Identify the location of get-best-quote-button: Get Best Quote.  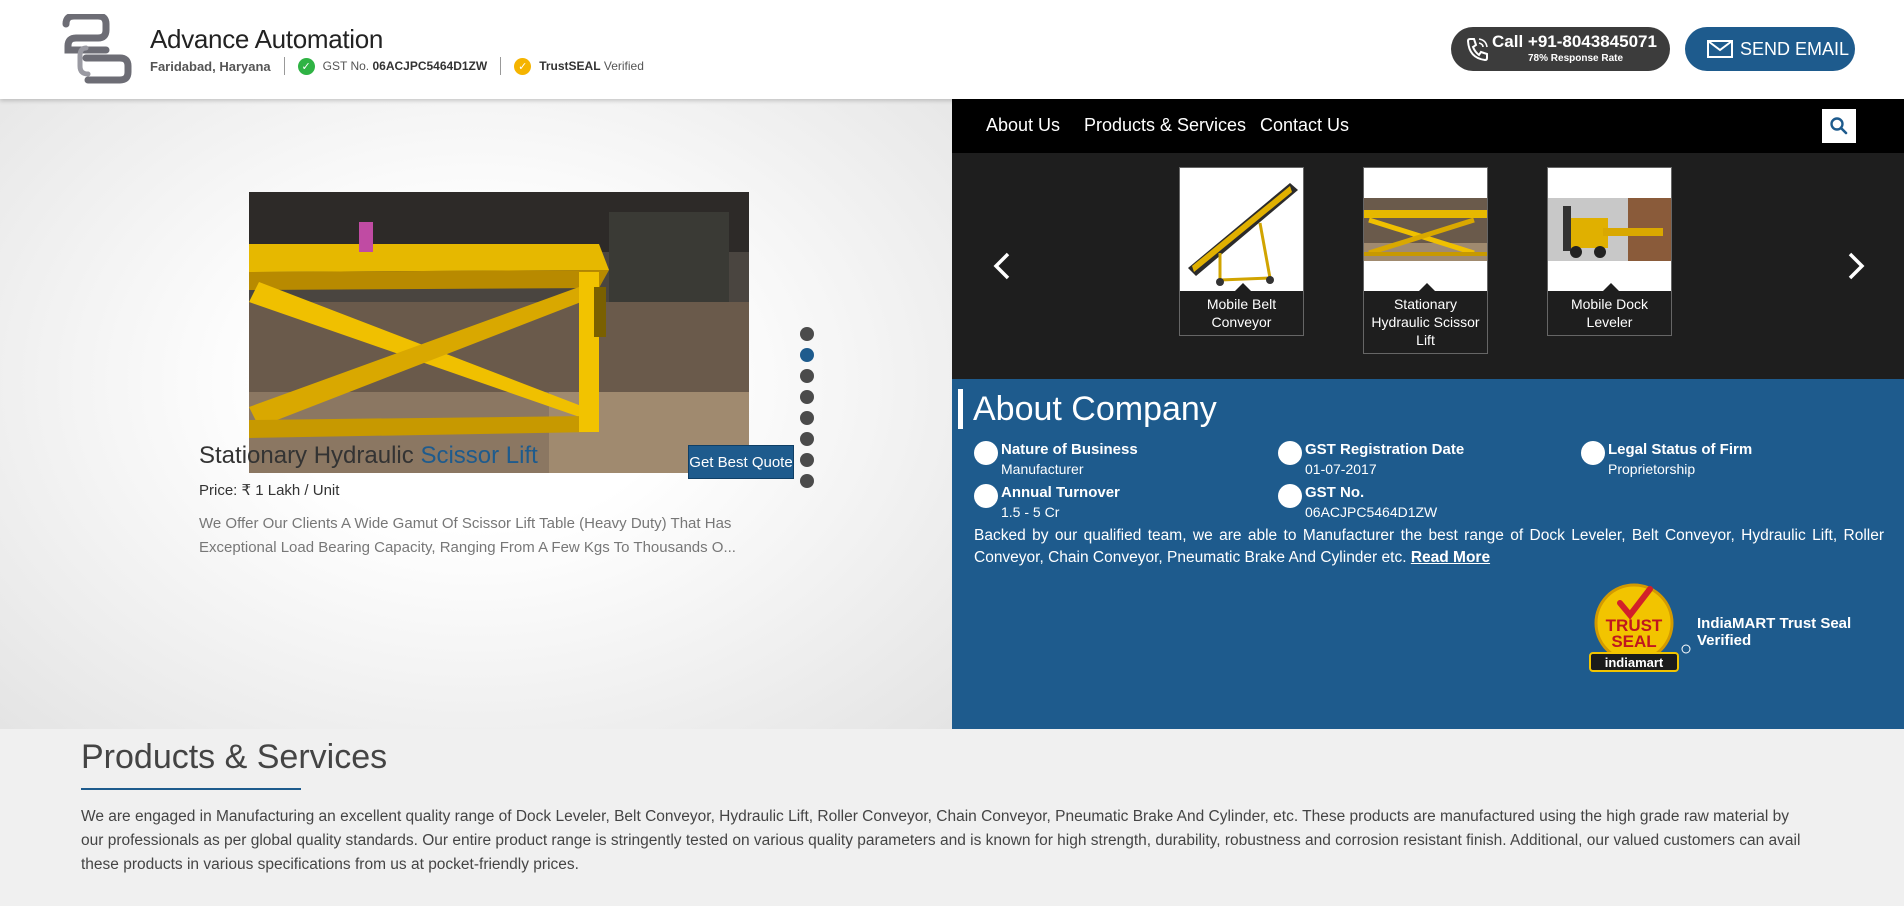
(741, 462).